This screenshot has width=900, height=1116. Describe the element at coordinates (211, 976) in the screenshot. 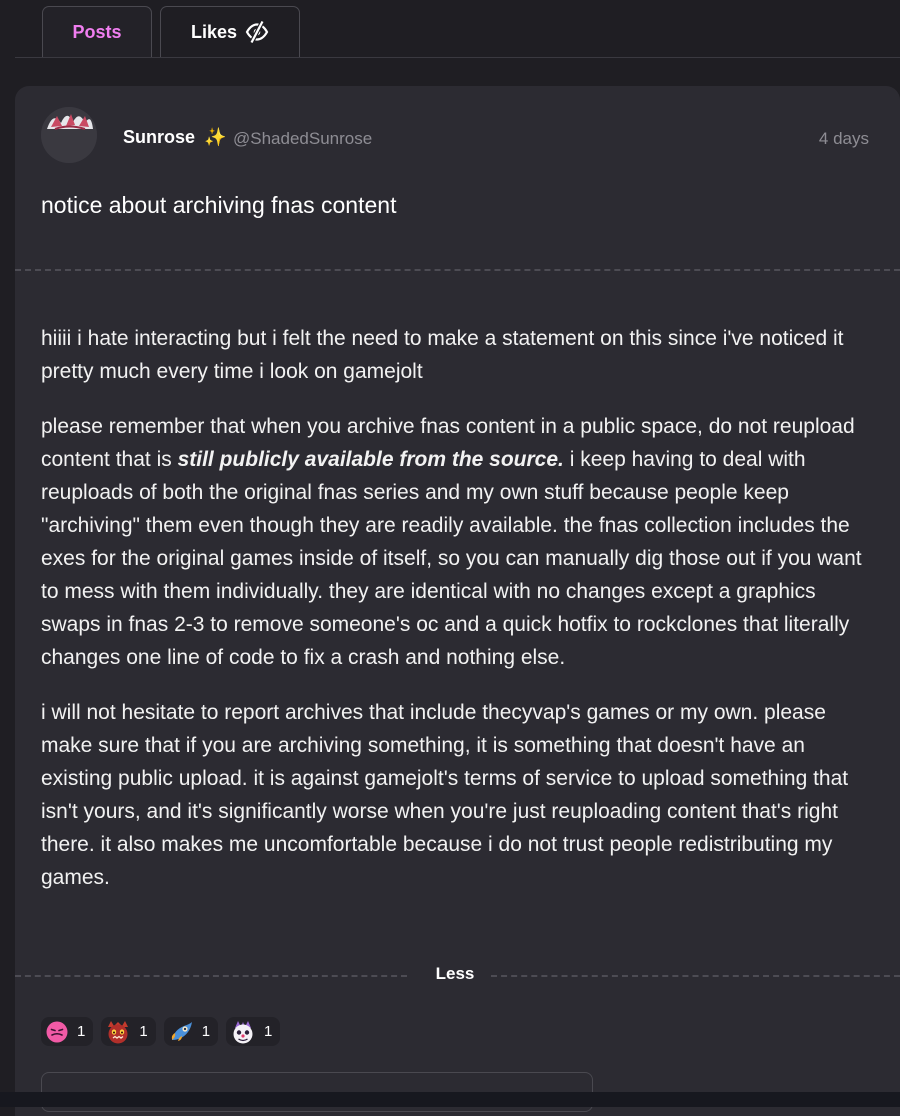

I see `less-divider-left` at that location.